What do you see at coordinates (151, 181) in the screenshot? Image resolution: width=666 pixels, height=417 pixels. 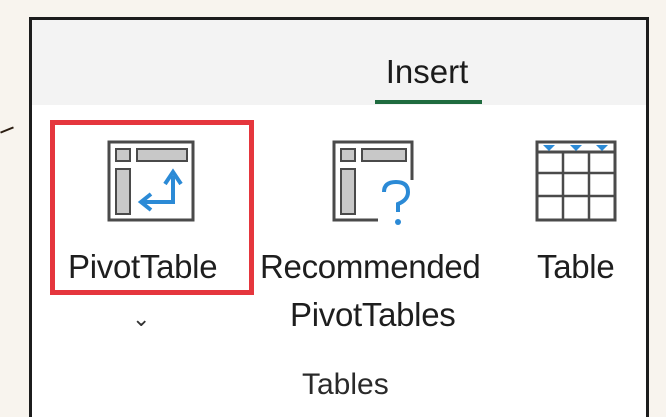 I see `pivottable-icon` at bounding box center [151, 181].